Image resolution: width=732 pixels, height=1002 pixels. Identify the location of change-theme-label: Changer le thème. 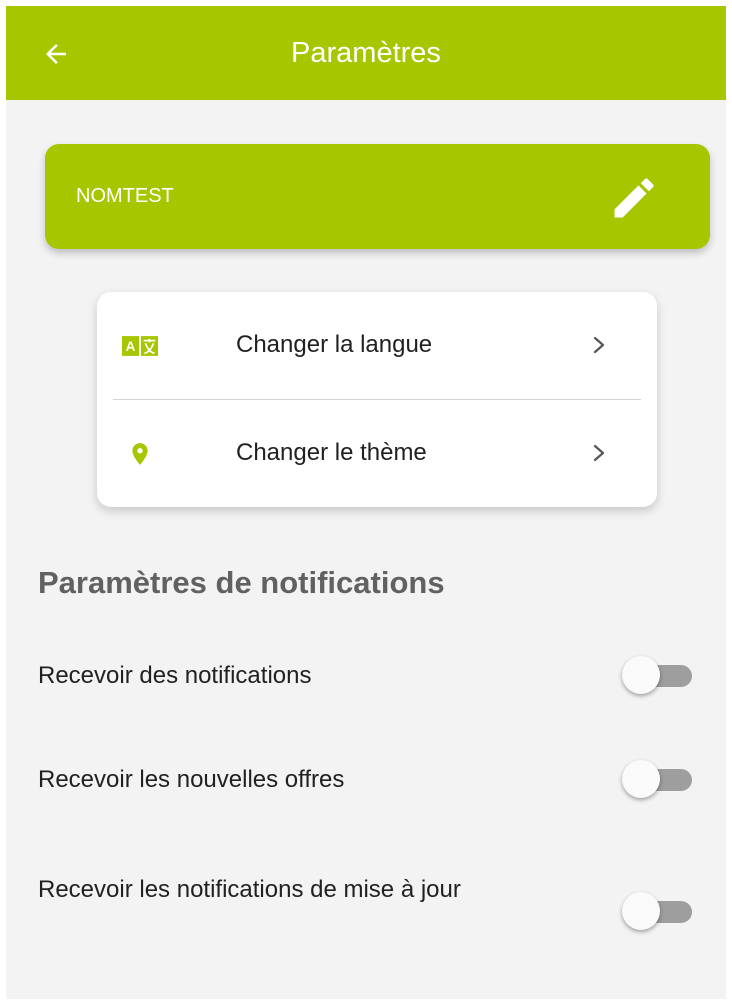
(331, 452).